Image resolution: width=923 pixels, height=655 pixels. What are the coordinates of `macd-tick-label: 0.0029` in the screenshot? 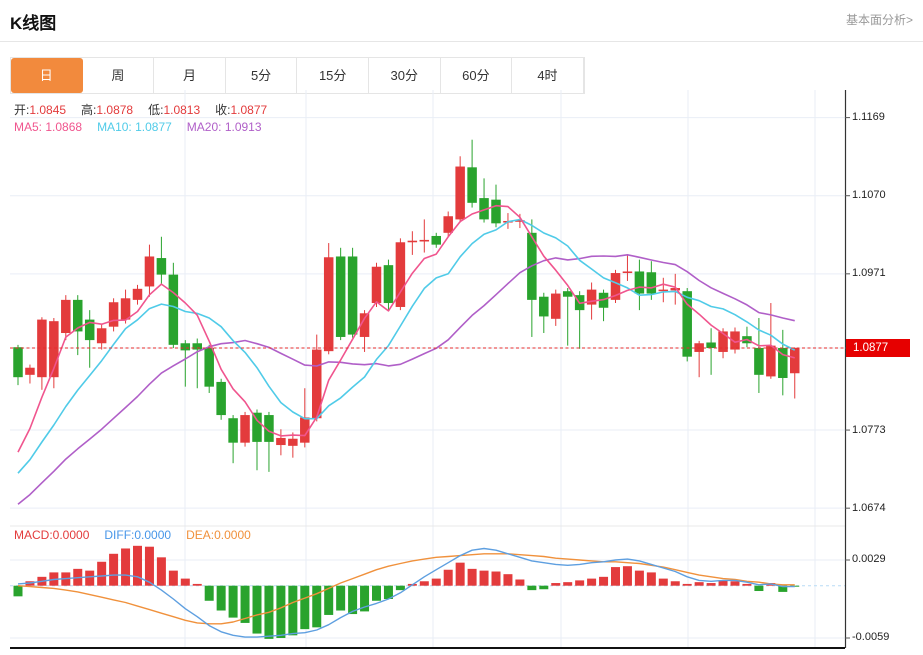 It's located at (869, 559).